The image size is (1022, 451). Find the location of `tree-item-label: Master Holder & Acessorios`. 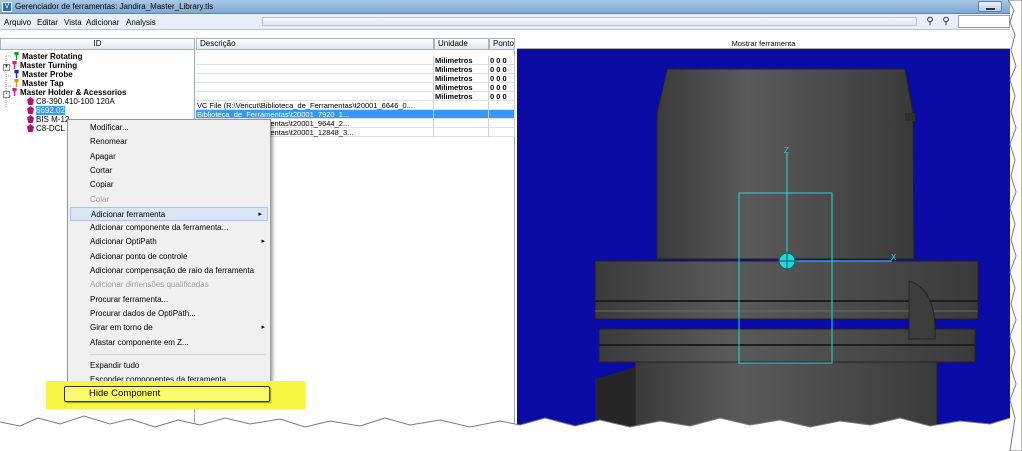

tree-item-label: Master Holder & Acessorios is located at coordinates (73, 92).